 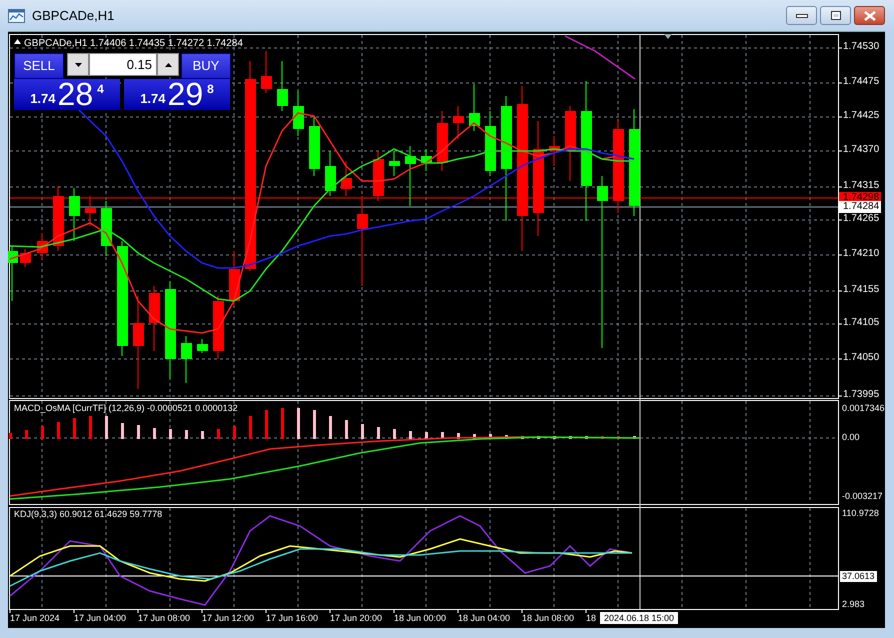 I want to click on buy-button: BUY, so click(x=206, y=66).